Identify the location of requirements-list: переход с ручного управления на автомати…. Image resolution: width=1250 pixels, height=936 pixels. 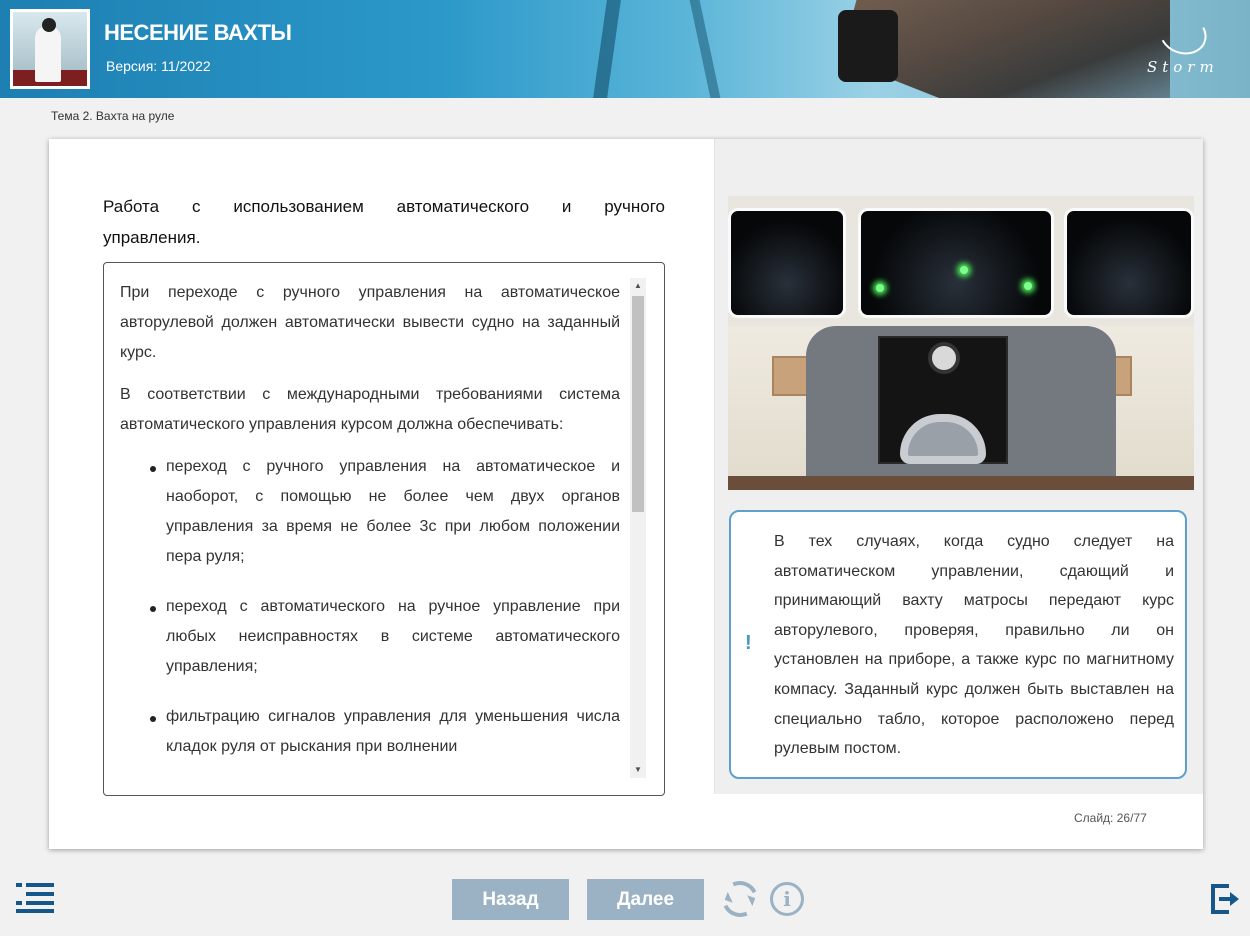
(385, 607).